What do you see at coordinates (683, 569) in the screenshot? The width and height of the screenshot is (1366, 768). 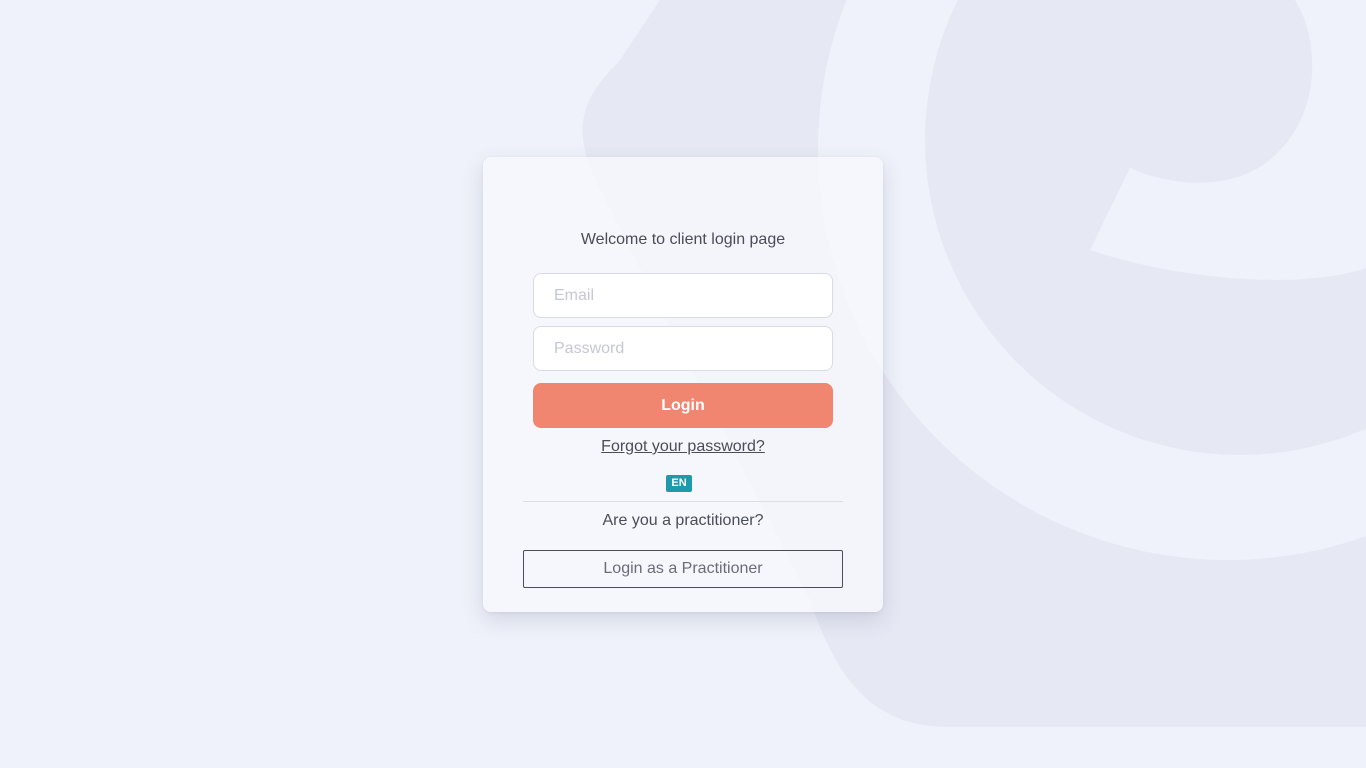 I see `login-as-practitioner-button: Login as a Practitioner` at bounding box center [683, 569].